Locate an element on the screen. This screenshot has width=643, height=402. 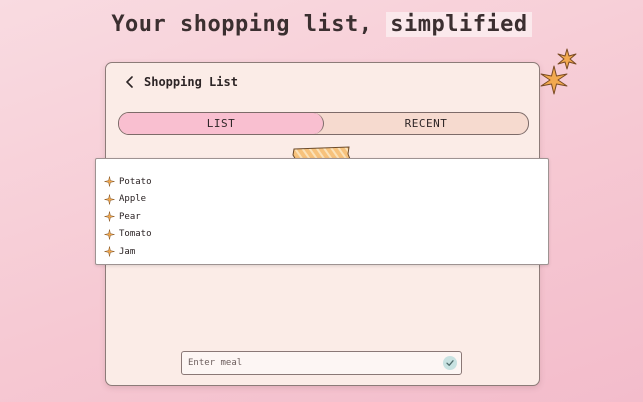
list-item-label: Tomato is located at coordinates (135, 234).